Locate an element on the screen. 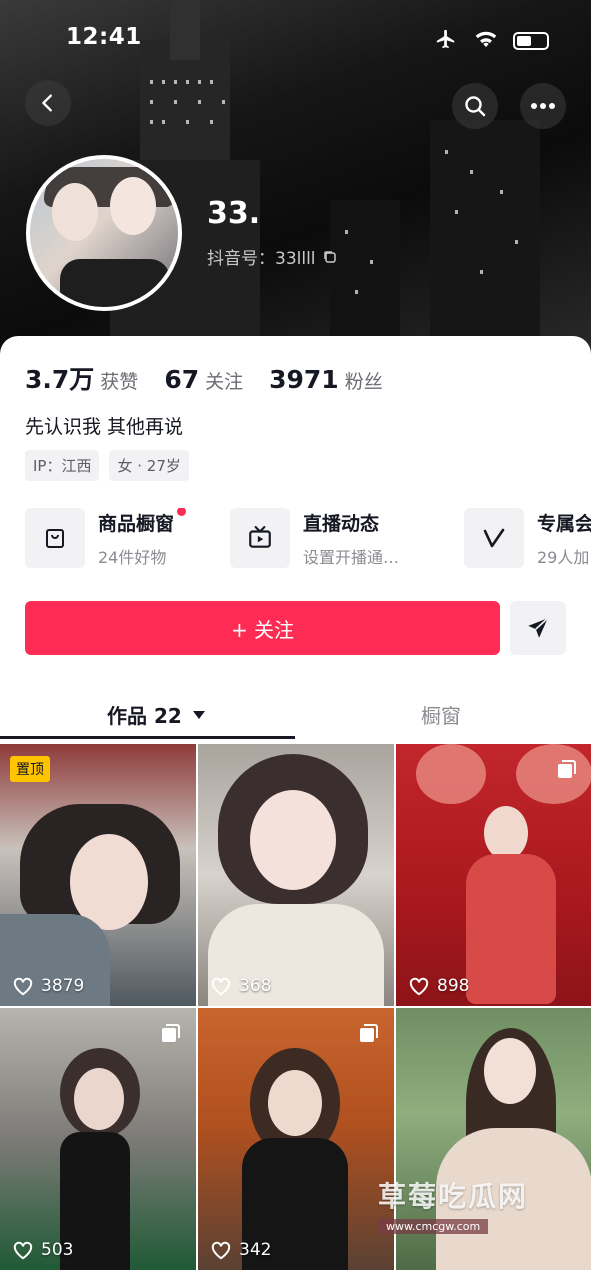 This screenshot has height=1280, width=591. copy-icon is located at coordinates (330, 257).